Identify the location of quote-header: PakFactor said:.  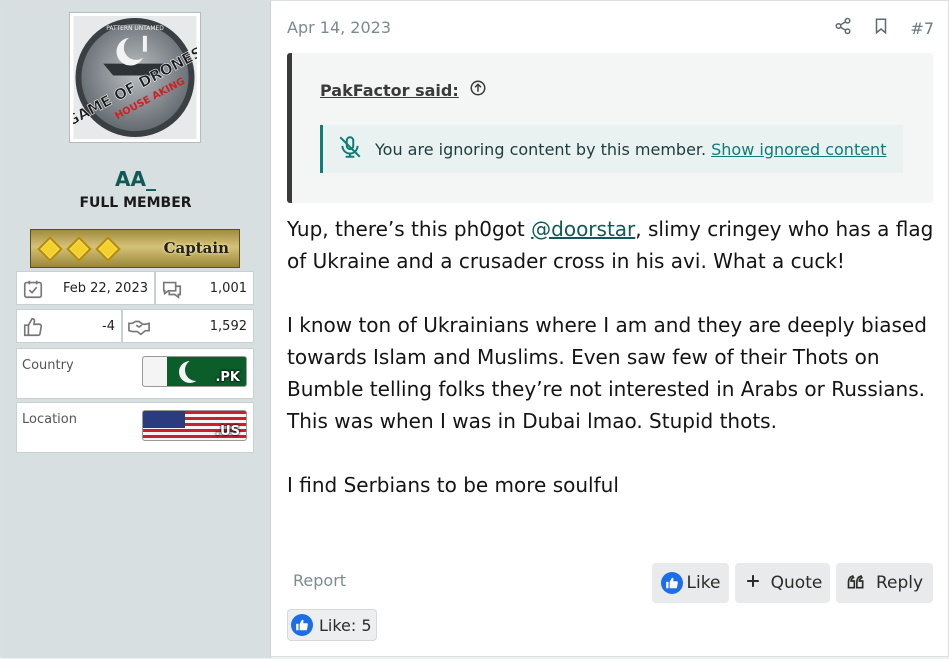
(403, 90).